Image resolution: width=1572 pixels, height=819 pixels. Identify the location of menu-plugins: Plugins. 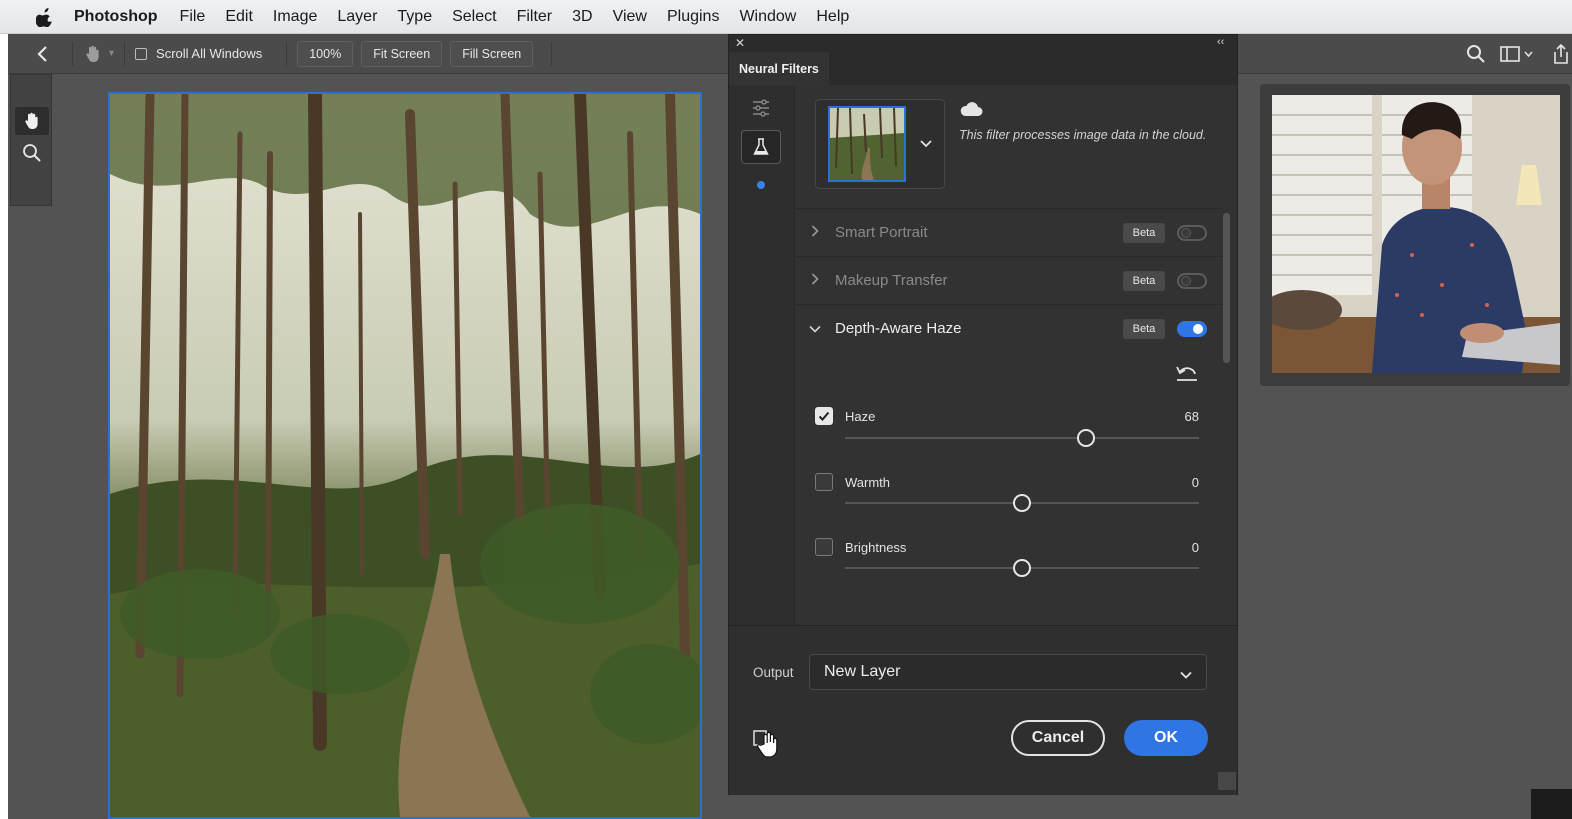
(693, 17).